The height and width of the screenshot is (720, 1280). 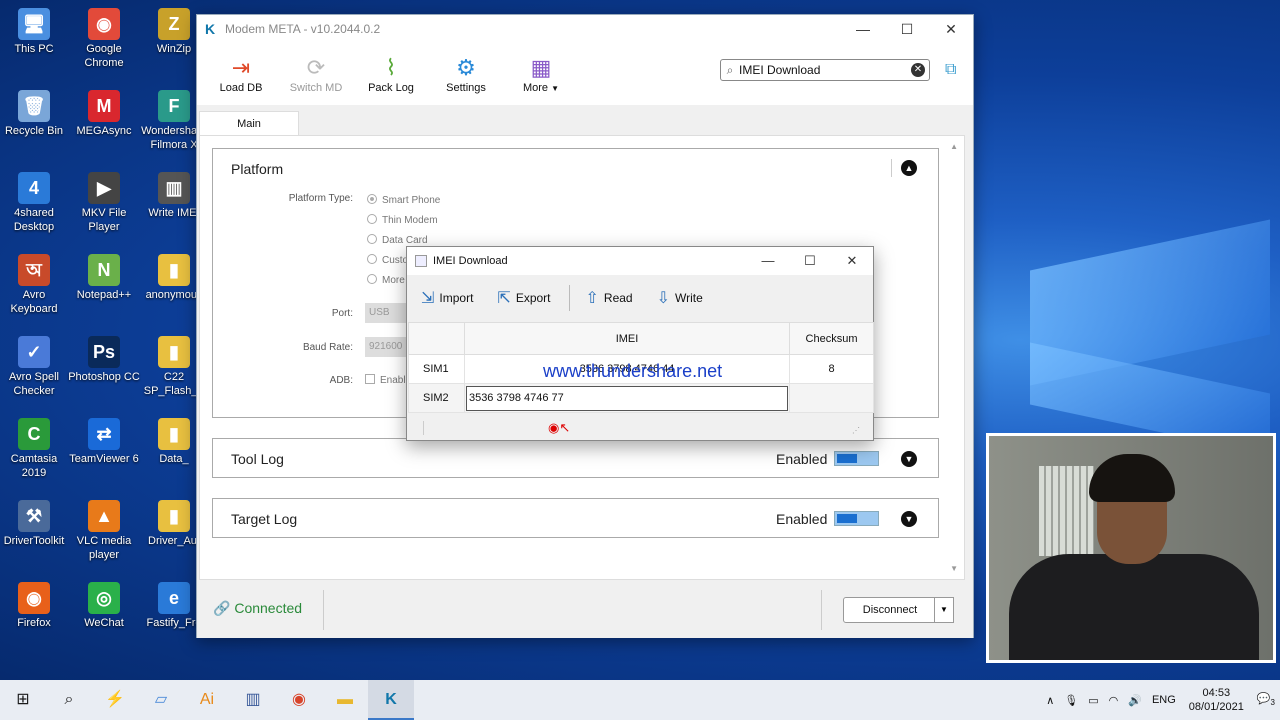 I want to click on dialog-maximize-button: ☐, so click(x=810, y=261).